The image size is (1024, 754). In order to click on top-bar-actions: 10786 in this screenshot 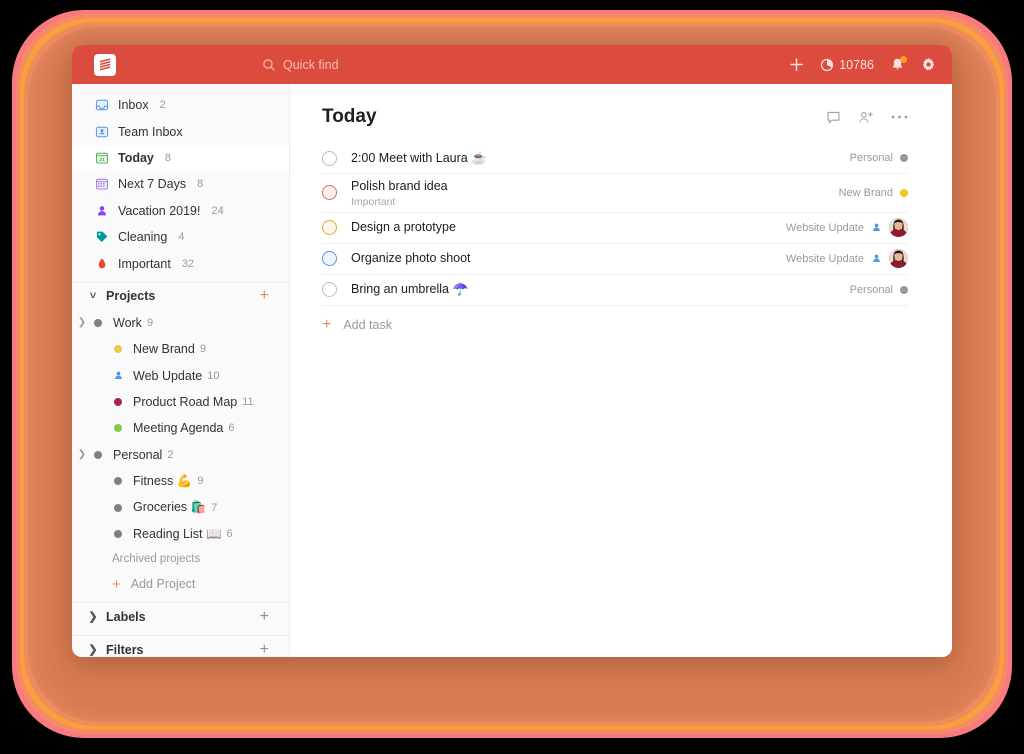, I will do `click(862, 64)`.